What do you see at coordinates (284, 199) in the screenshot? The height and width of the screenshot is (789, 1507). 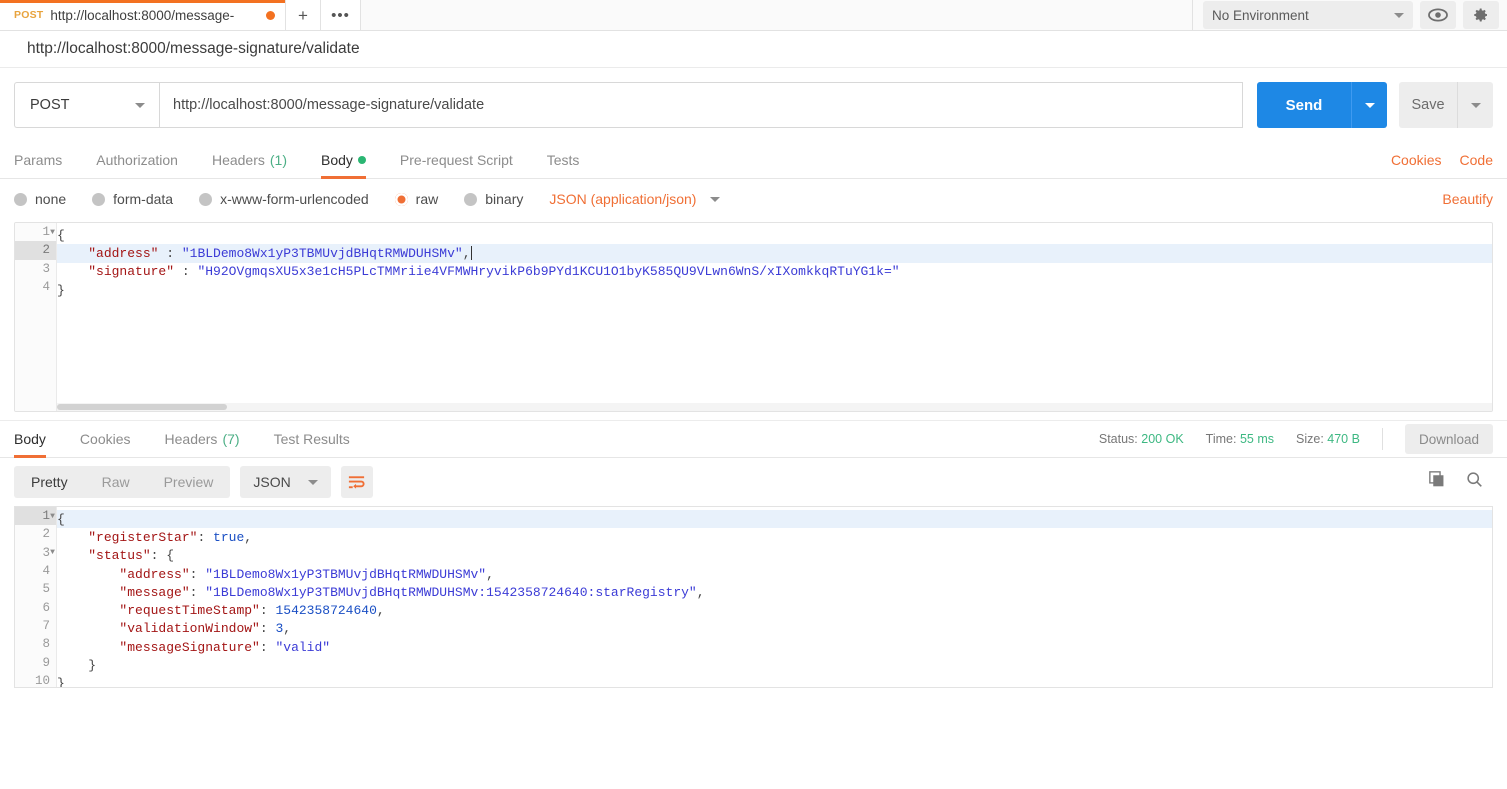 I see `body-type-urlencoded: x-www-form-urlencoded` at bounding box center [284, 199].